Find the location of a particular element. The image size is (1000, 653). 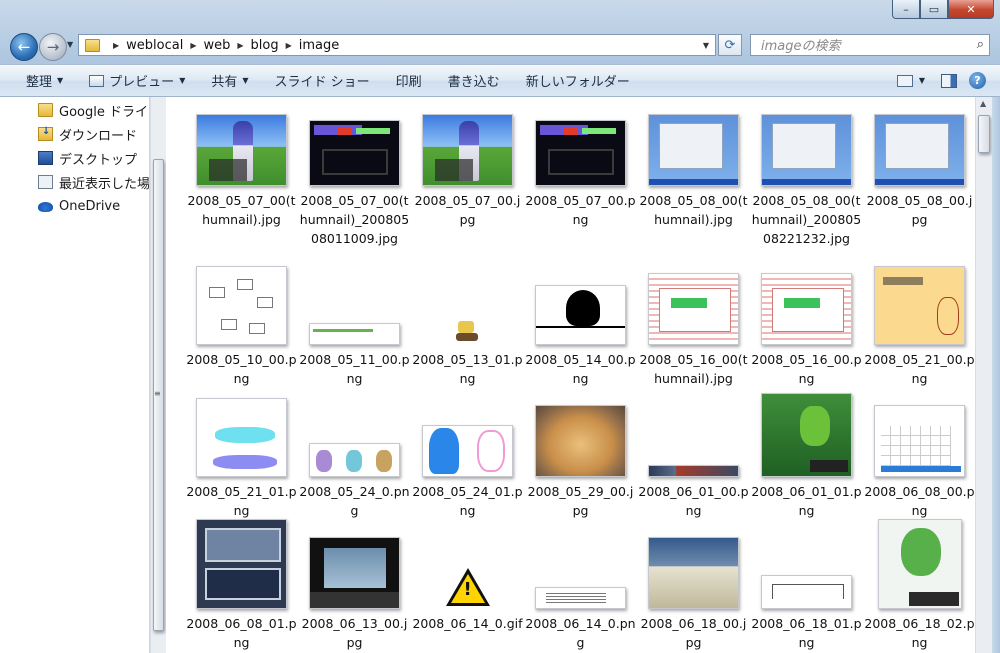

file-name: 2008_06_01_01.png is located at coordinates (806, 501).